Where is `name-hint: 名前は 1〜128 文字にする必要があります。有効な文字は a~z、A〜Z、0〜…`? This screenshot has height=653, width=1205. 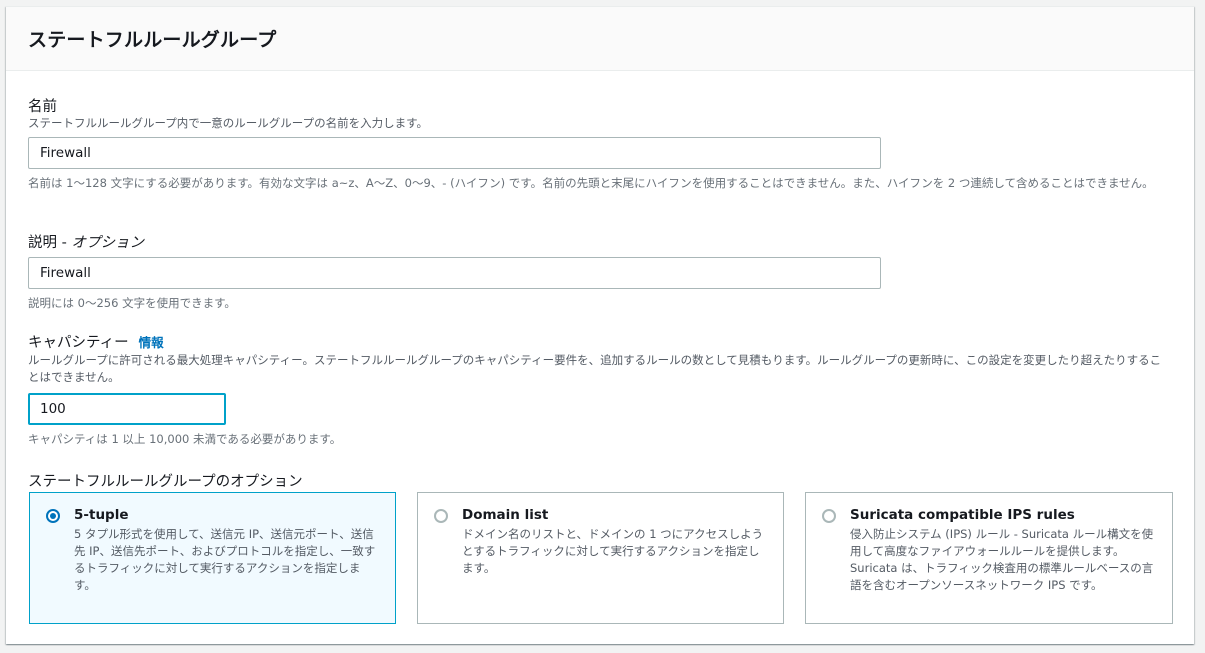
name-hint: 名前は 1〜128 文字にする必要があります。有効な文字は a~z、A〜Z、0〜… is located at coordinates (591, 183).